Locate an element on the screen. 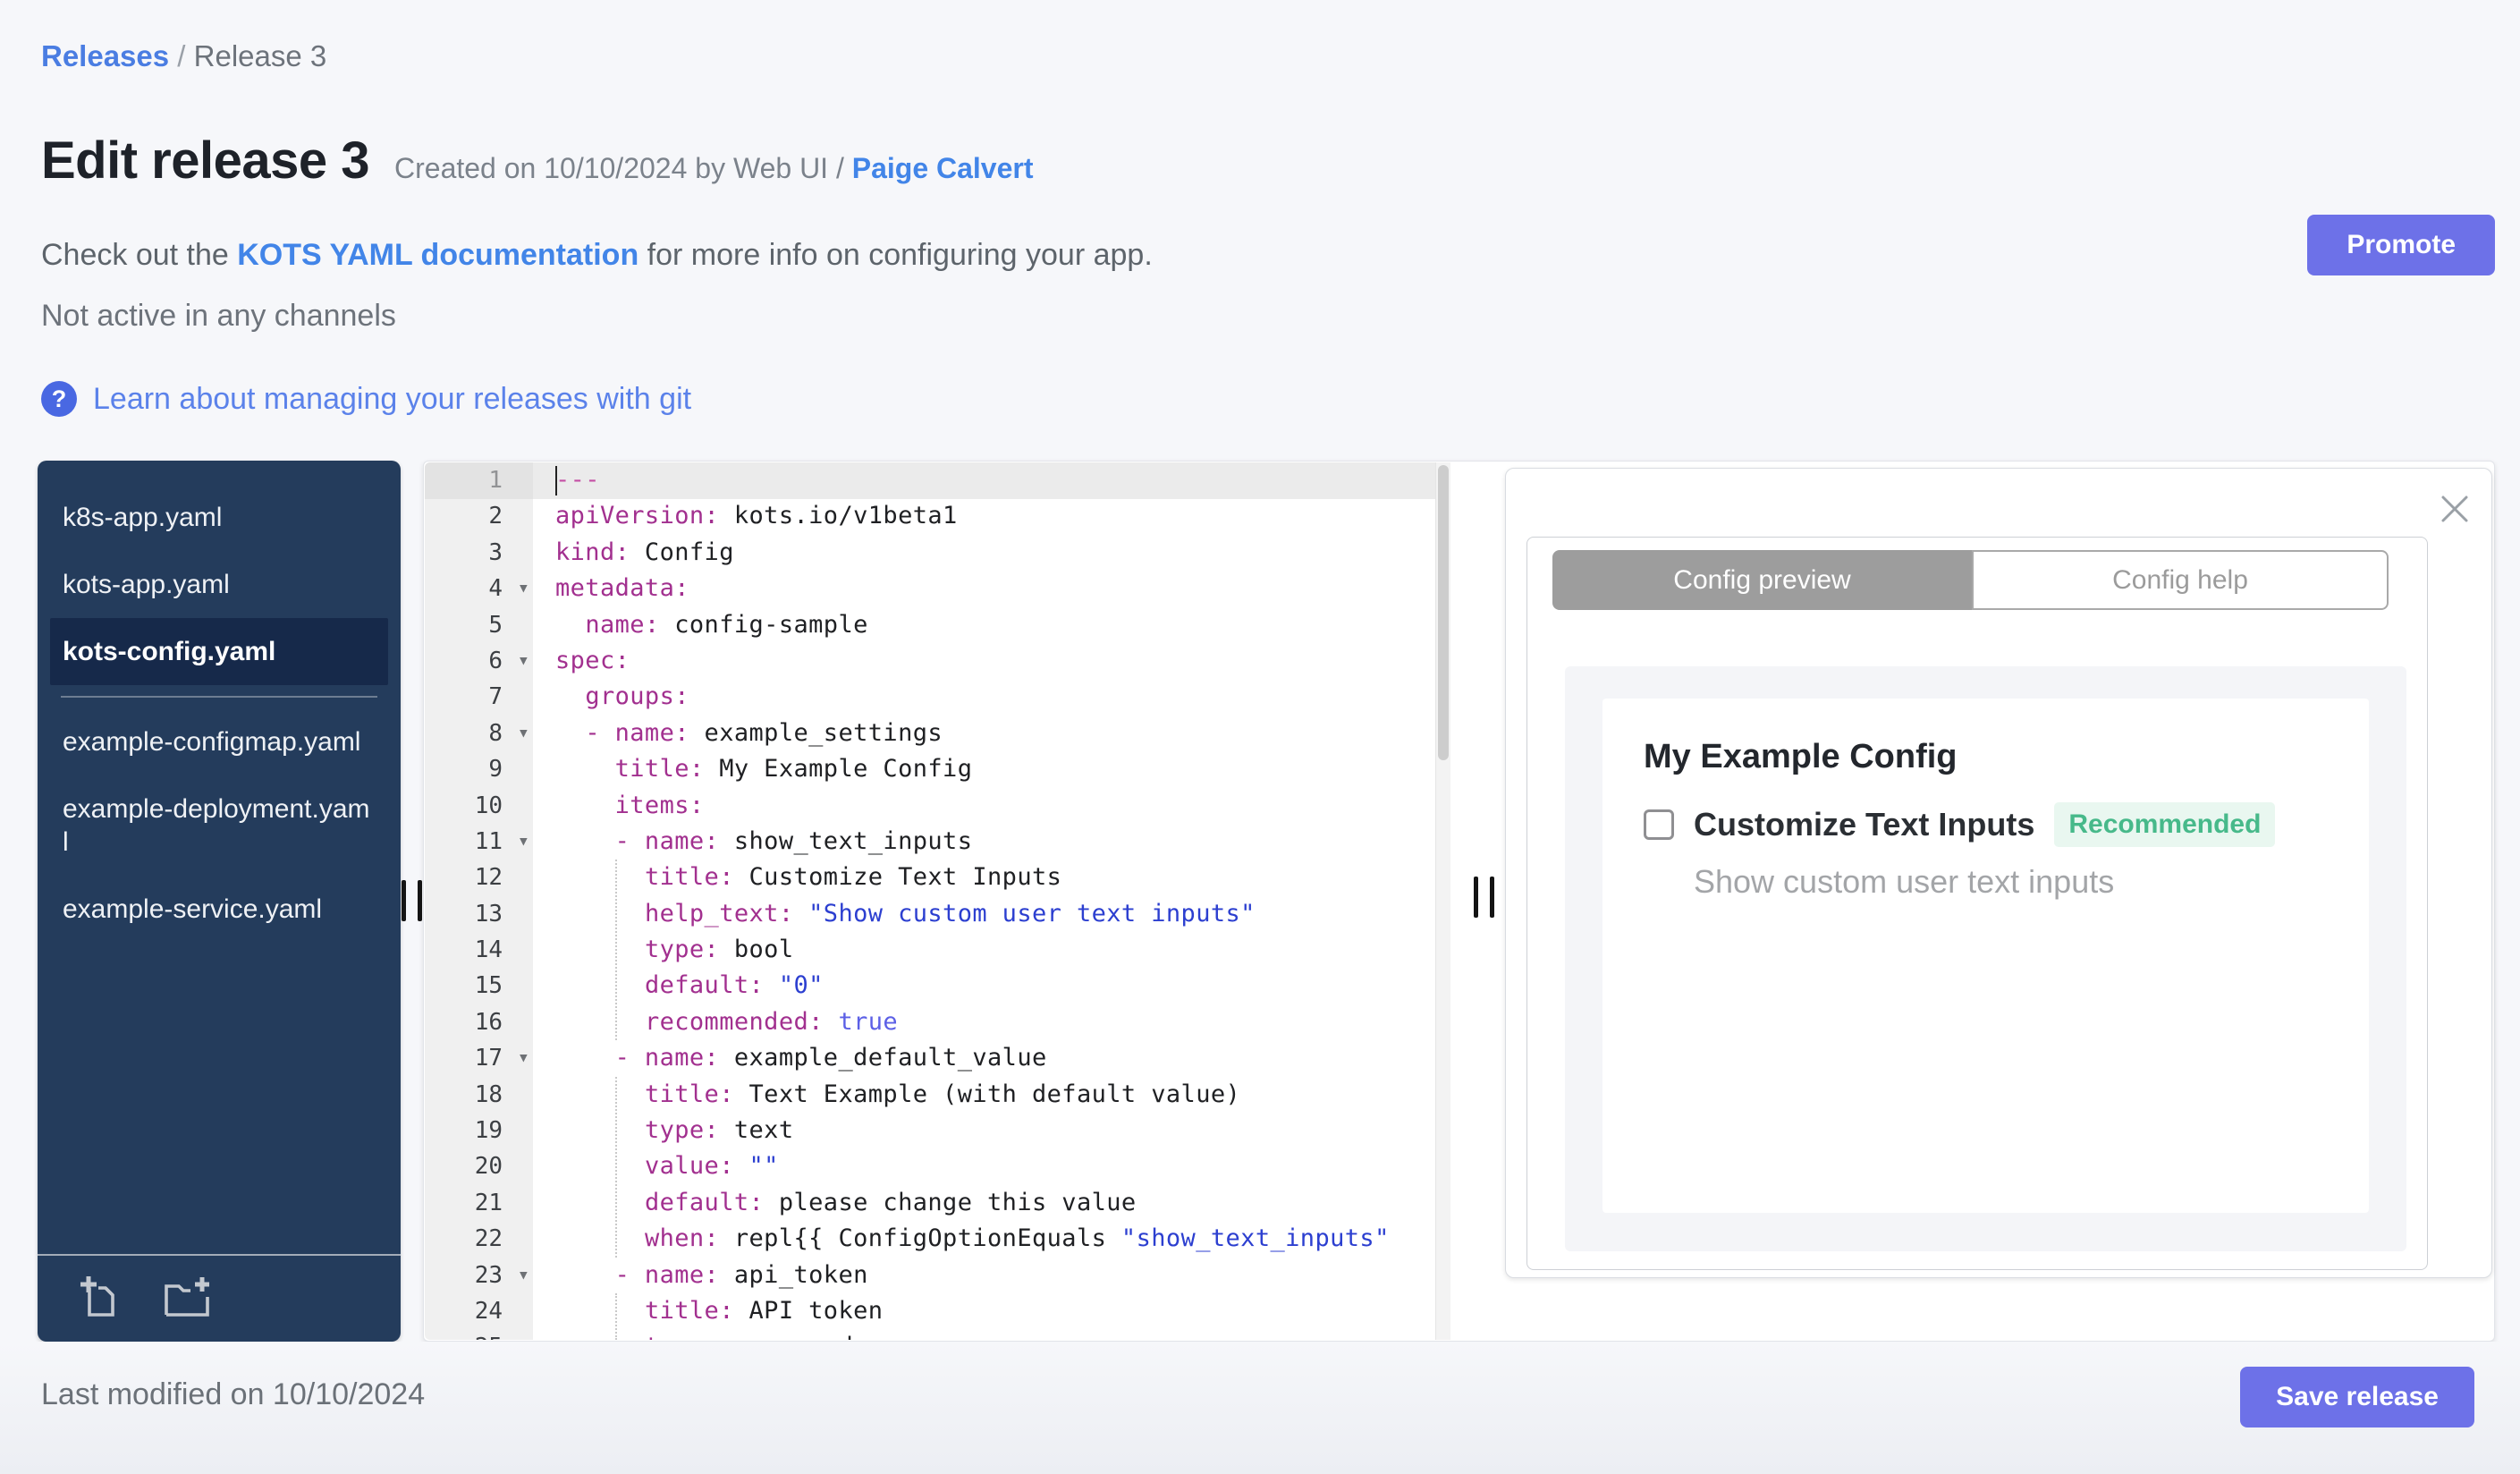 Image resolution: width=2520 pixels, height=1474 pixels. code-line: kind: Config is located at coordinates (991, 553).